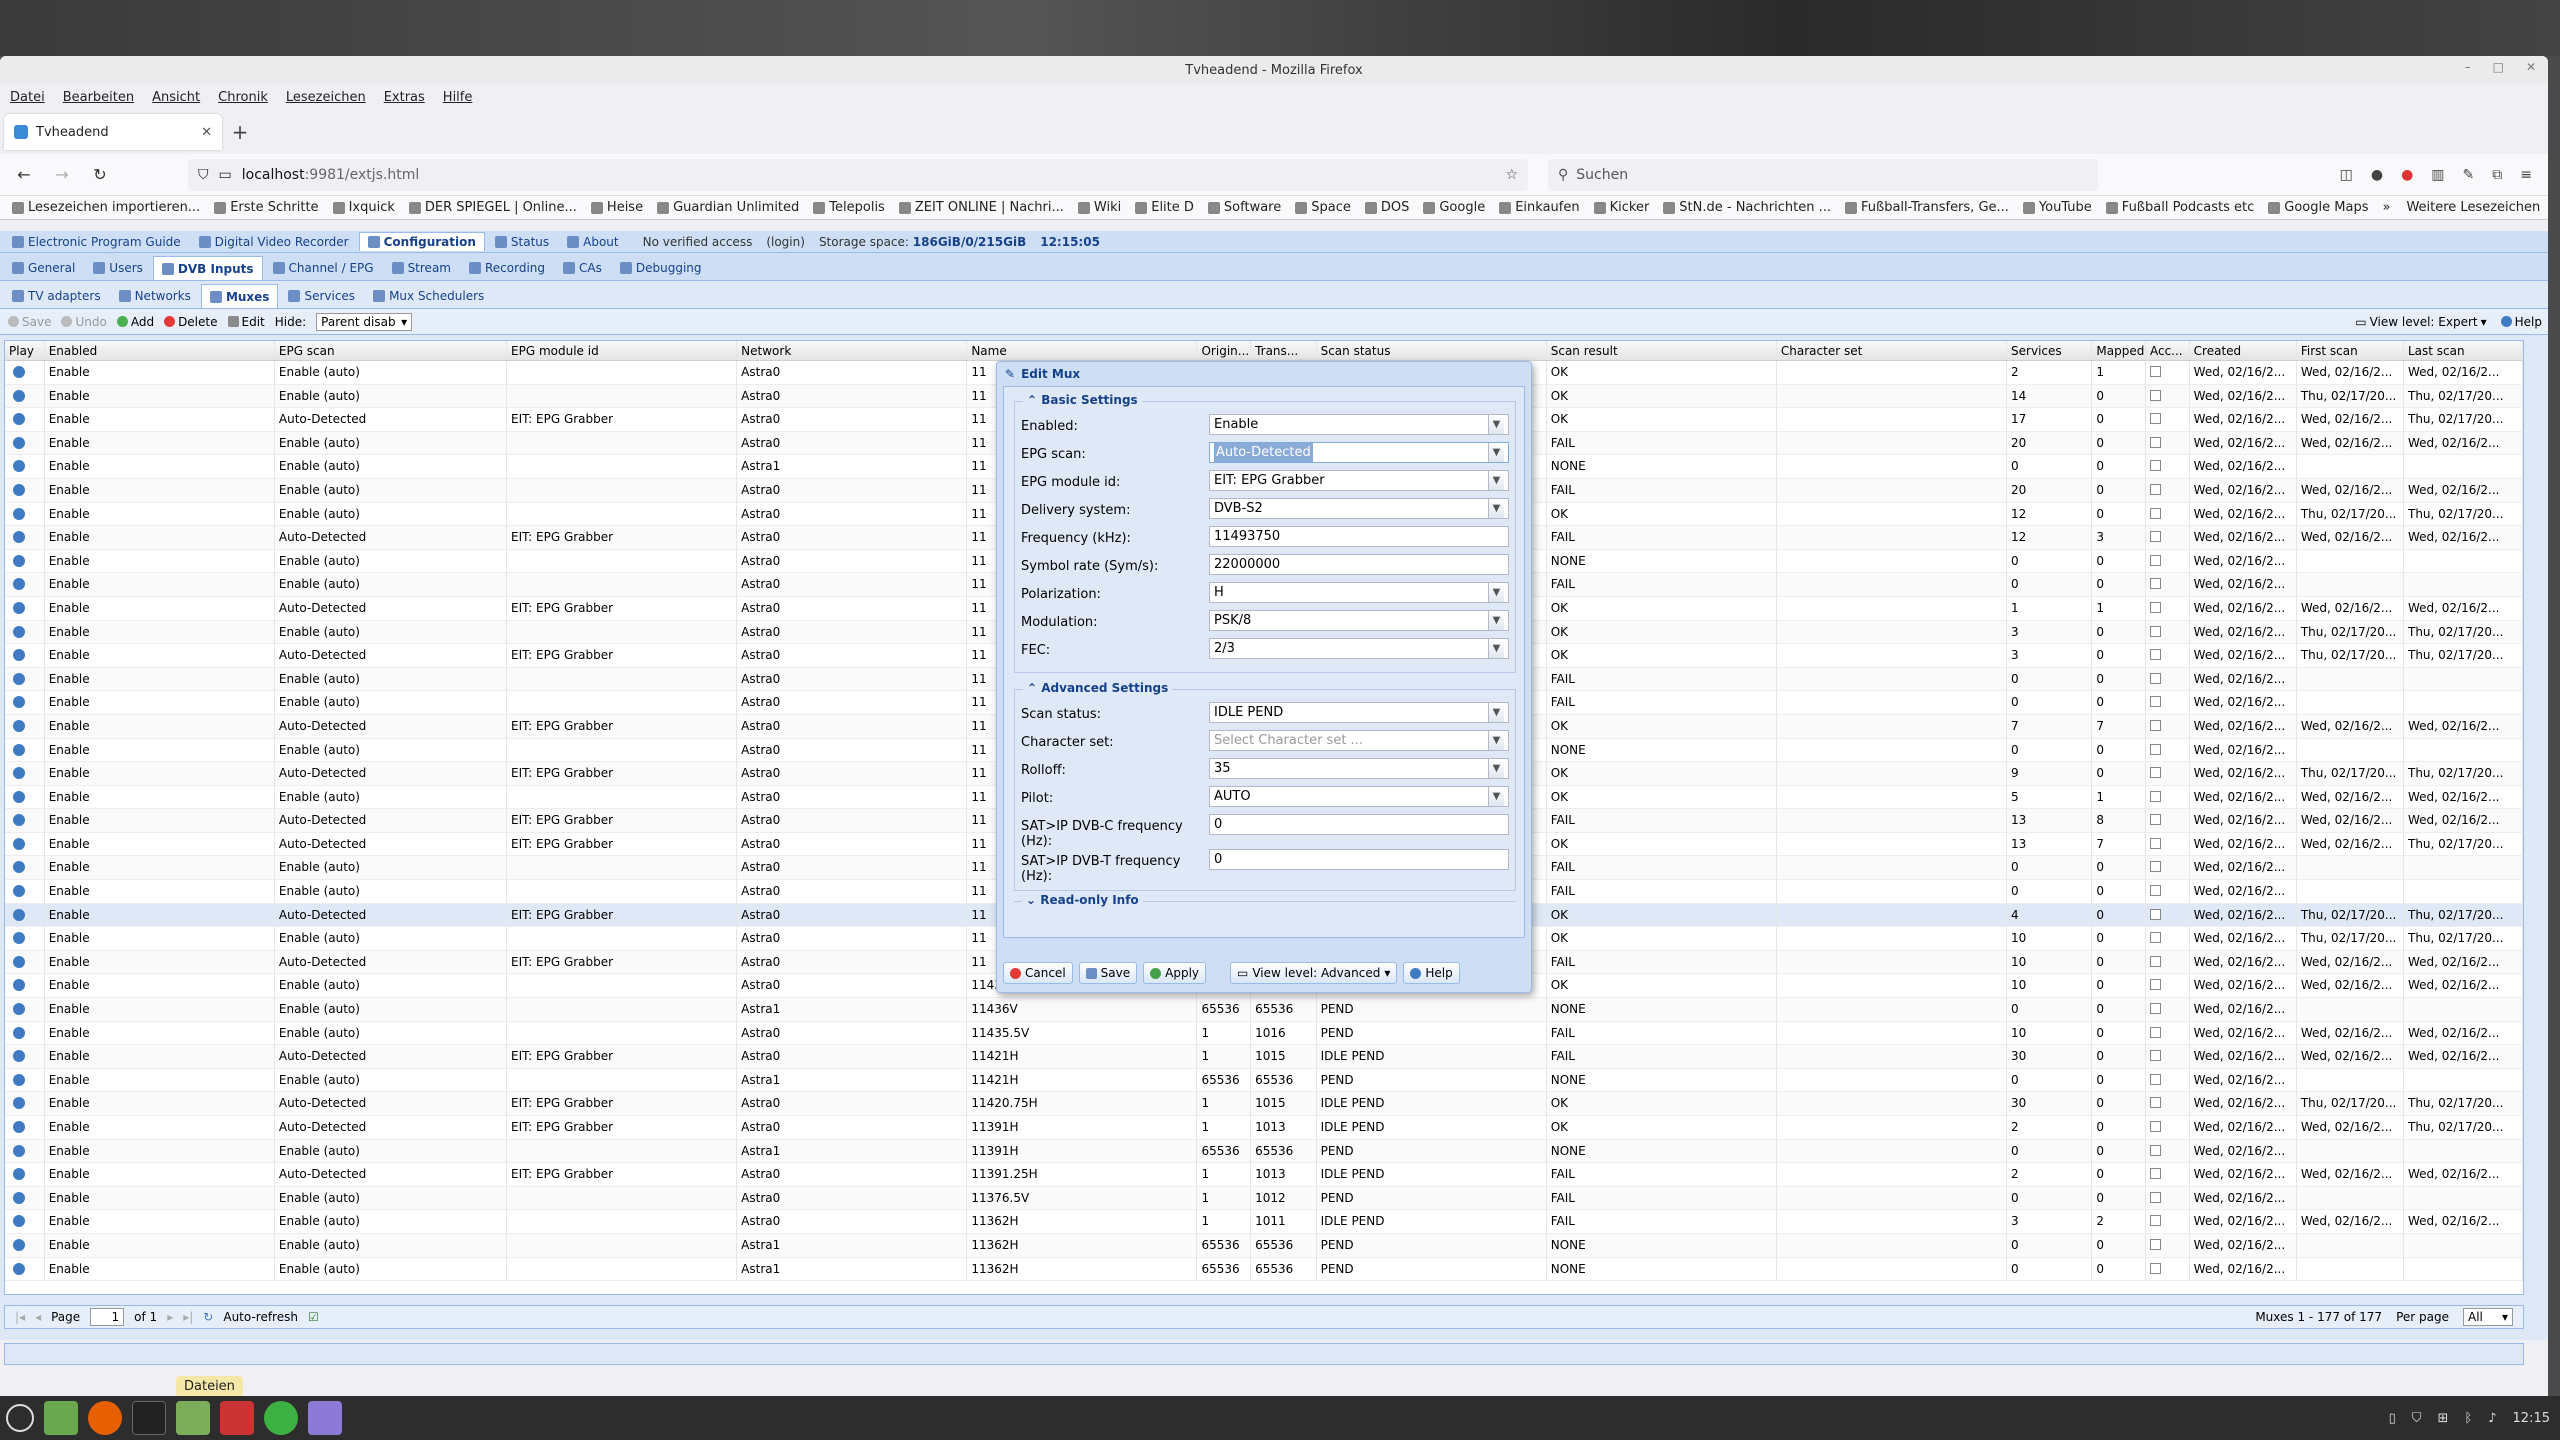 The image size is (2560, 1440). Describe the element at coordinates (2531, 1418) in the screenshot. I see `clock: 12:15` at that location.